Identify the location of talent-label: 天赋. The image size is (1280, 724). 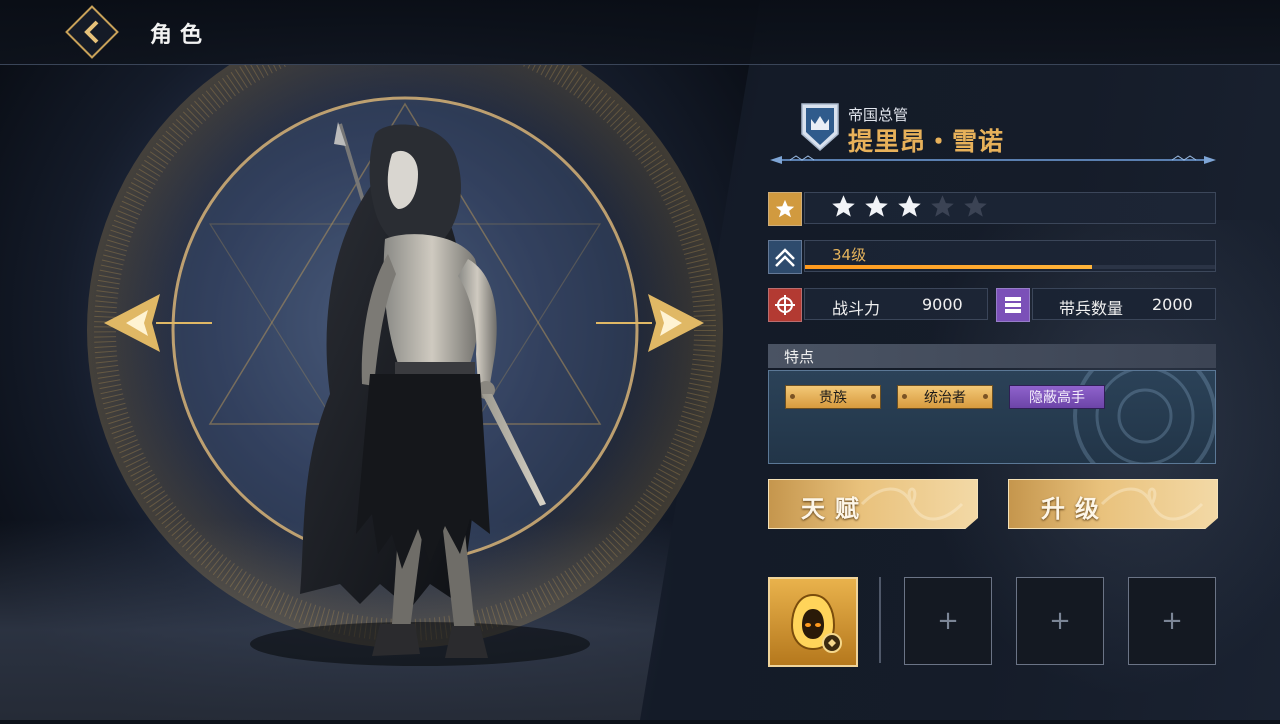
(835, 508).